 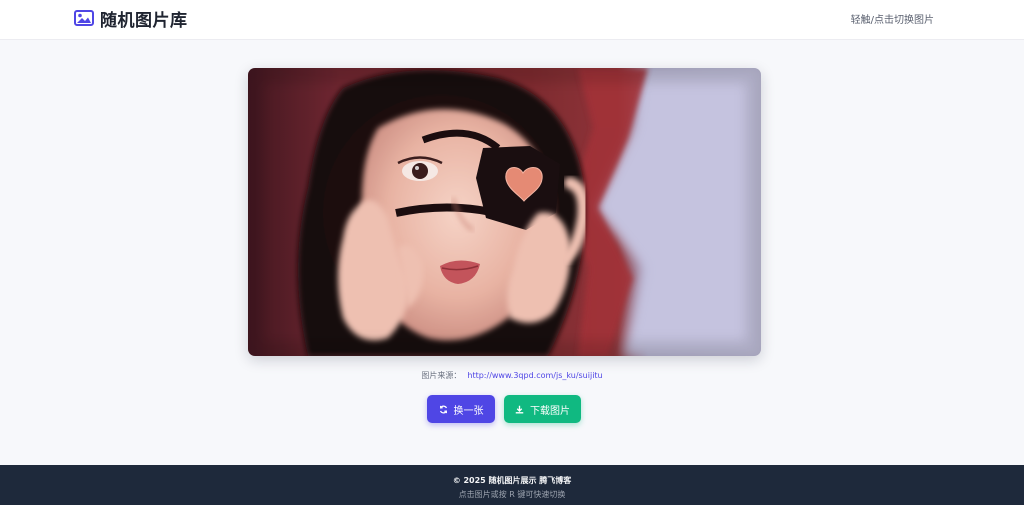 I want to click on source-label: 图片来源：, so click(x=441, y=375).